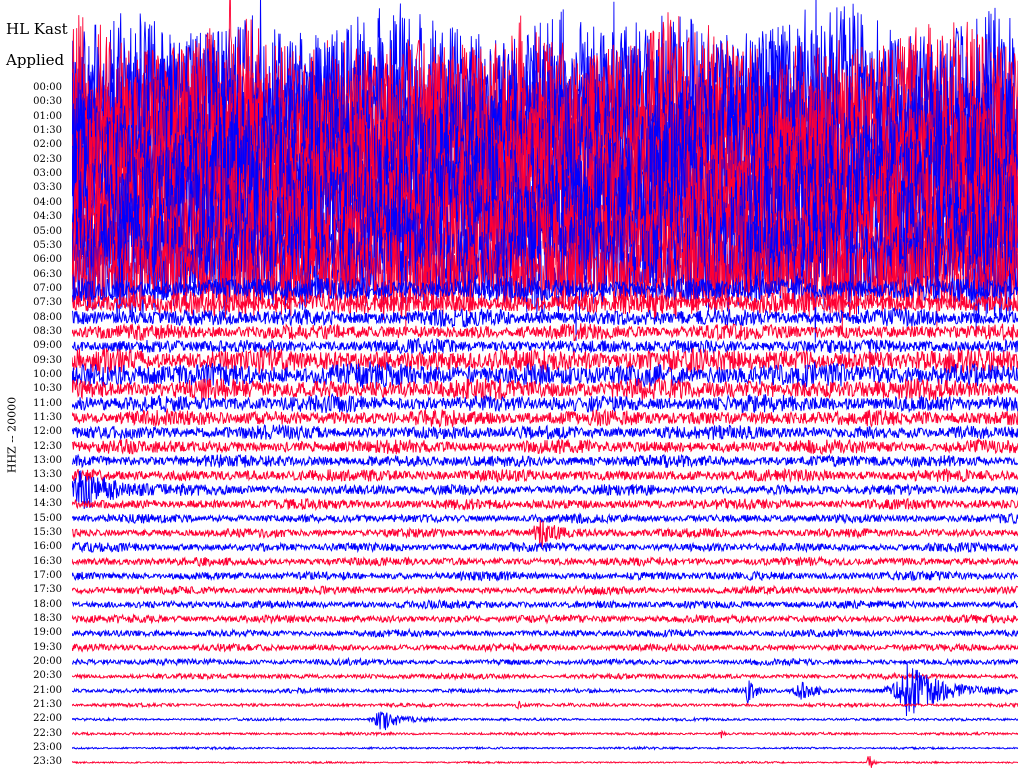 Image resolution: width=1024 pixels, height=780 pixels. I want to click on time-tick-label: 20:30, so click(47, 676).